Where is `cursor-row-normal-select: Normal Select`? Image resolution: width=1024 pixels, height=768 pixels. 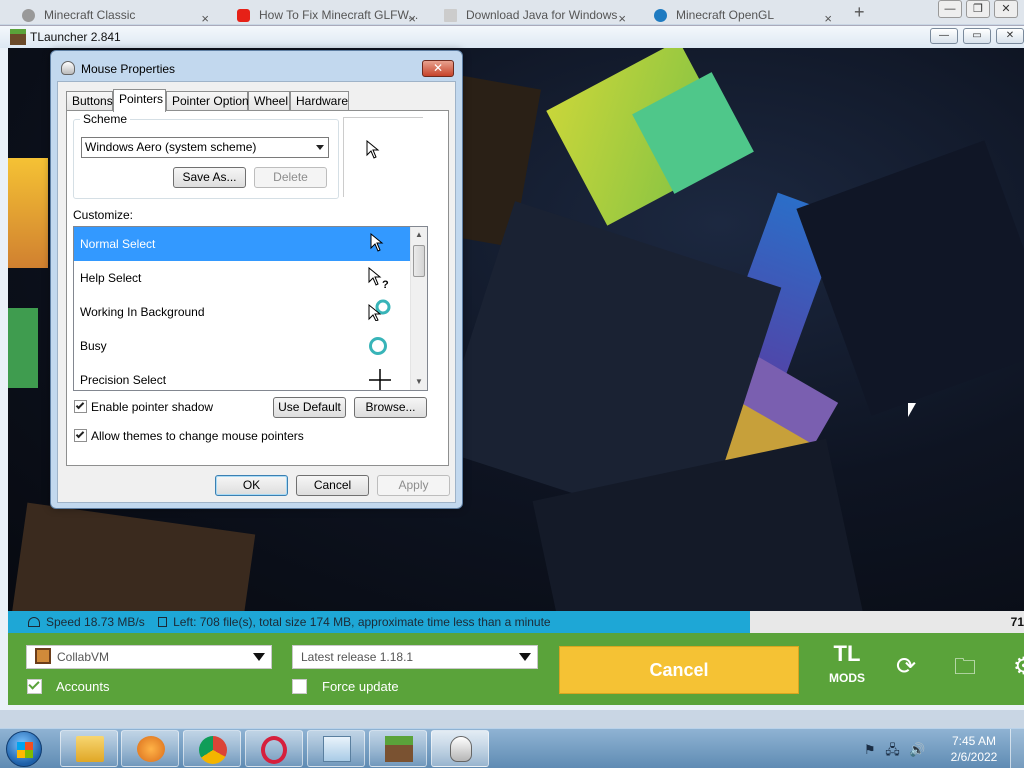
cursor-row-normal-select: Normal Select is located at coordinates (242, 244).